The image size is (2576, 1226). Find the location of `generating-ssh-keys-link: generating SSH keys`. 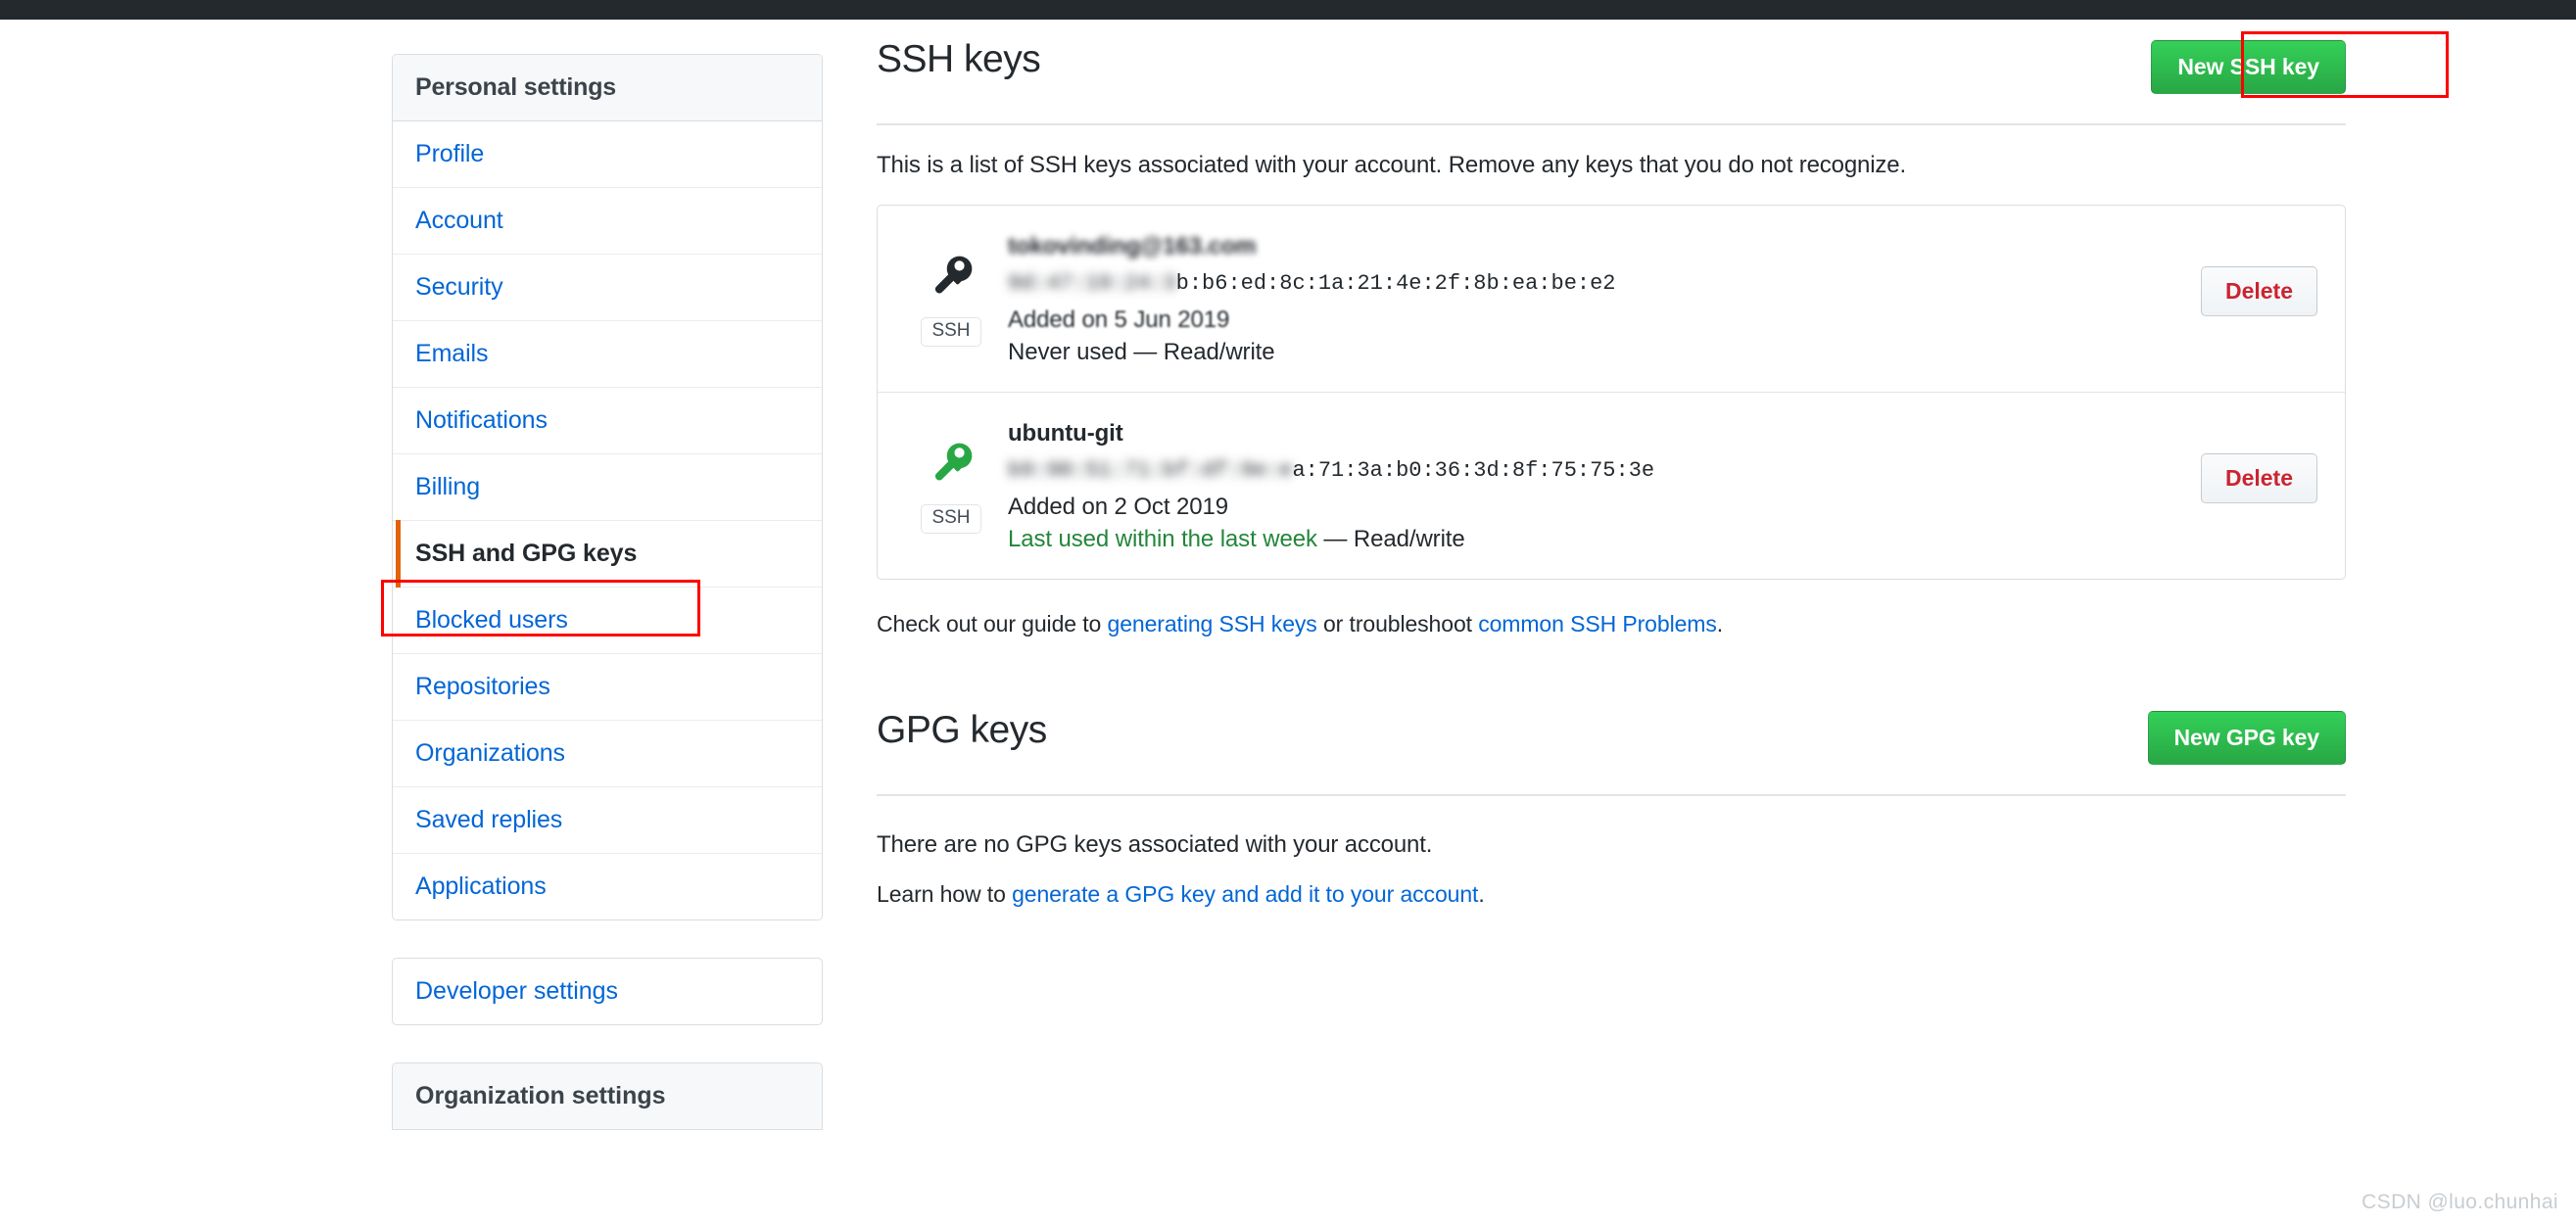

generating-ssh-keys-link: generating SSH keys is located at coordinates (1212, 624).